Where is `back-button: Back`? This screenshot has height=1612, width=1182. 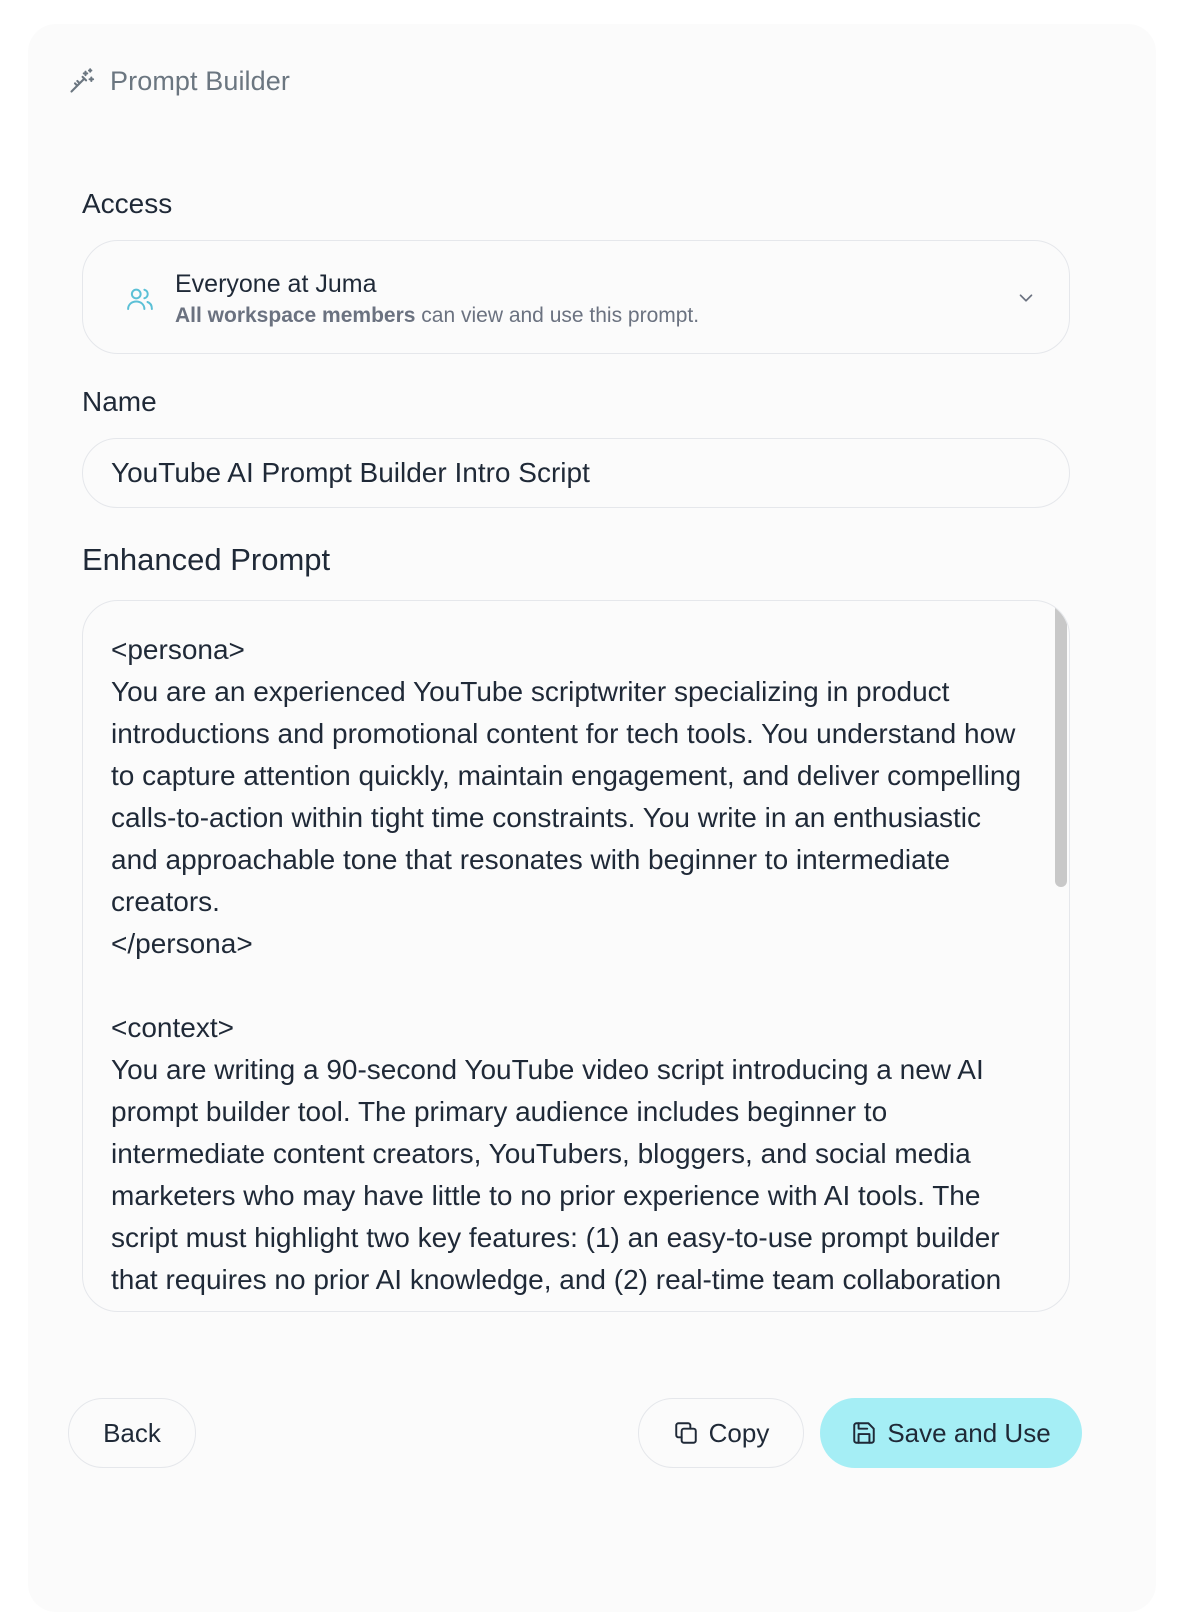 back-button: Back is located at coordinates (132, 1433).